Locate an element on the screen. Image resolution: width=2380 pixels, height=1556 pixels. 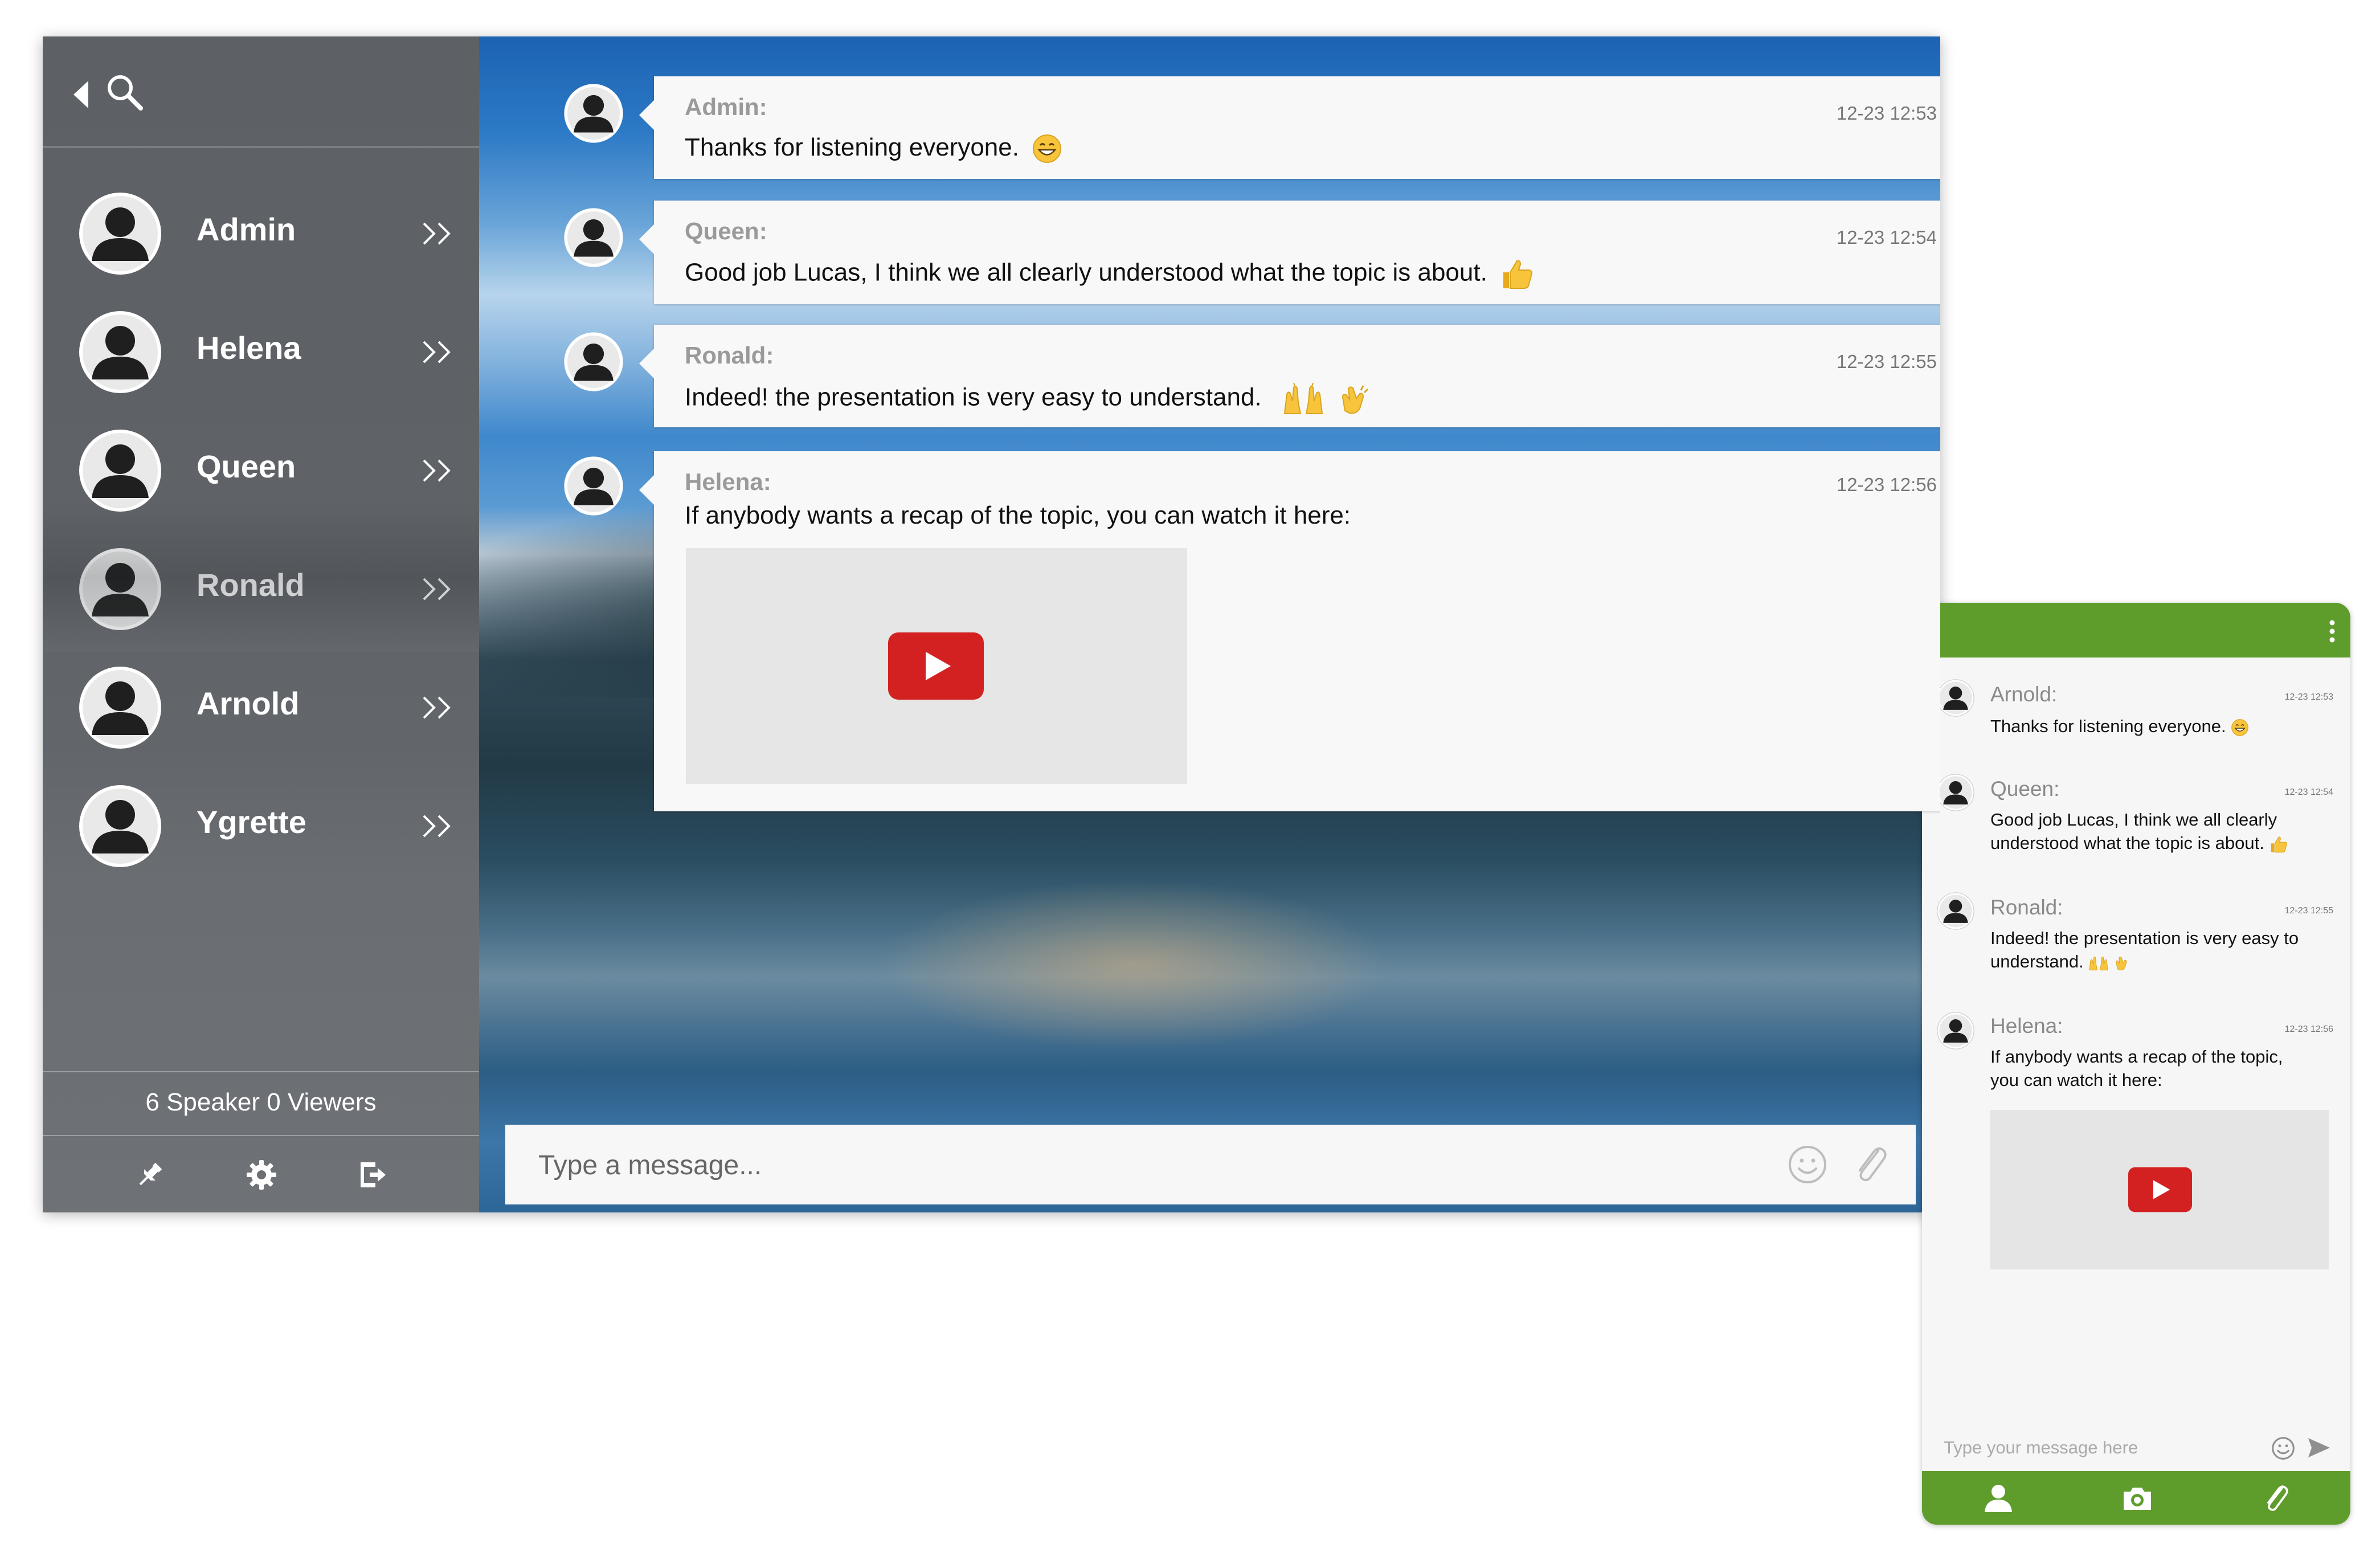
message-line: Good job Lucas, I think we all clearly is located at coordinates (2133, 820).